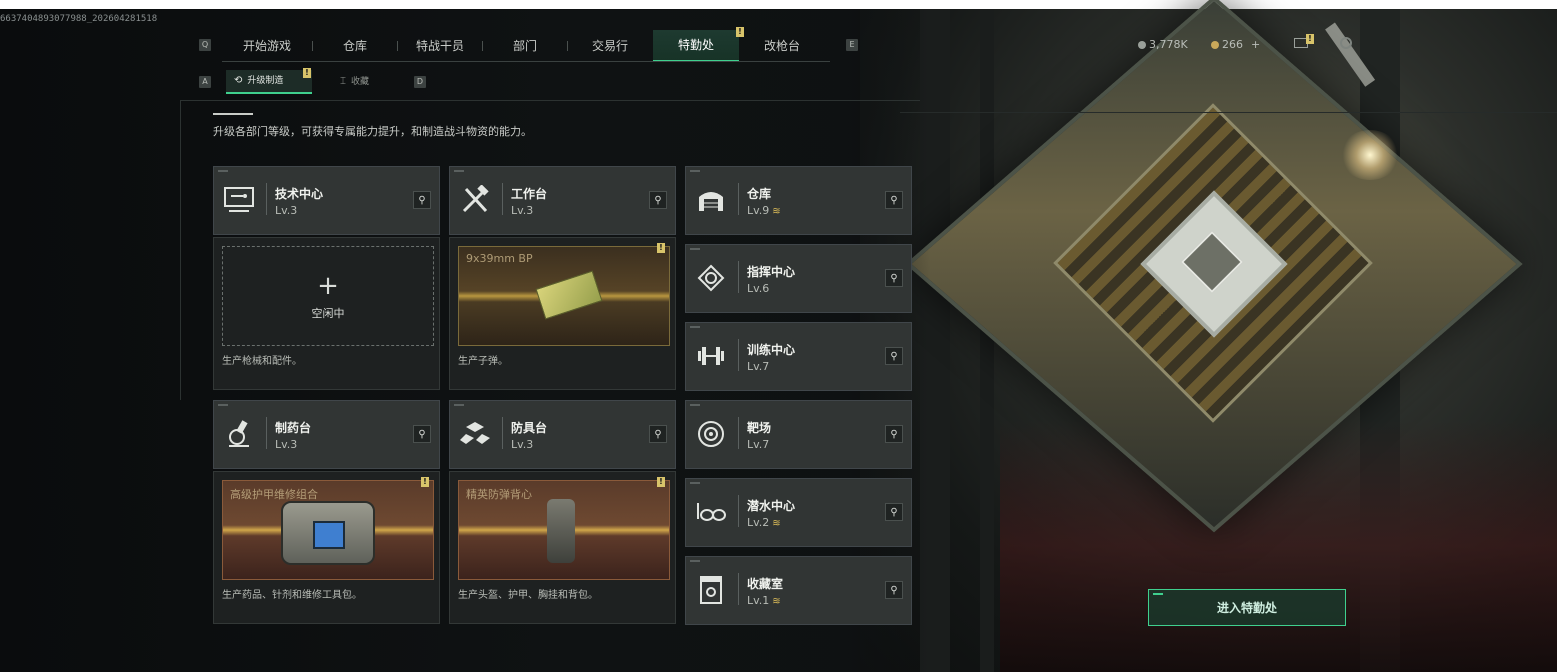 The width and height of the screenshot is (1557, 672). What do you see at coordinates (562, 434) in the screenshot?
I see `facility-card-armor: 防具台 Lv.3 ⚲` at bounding box center [562, 434].